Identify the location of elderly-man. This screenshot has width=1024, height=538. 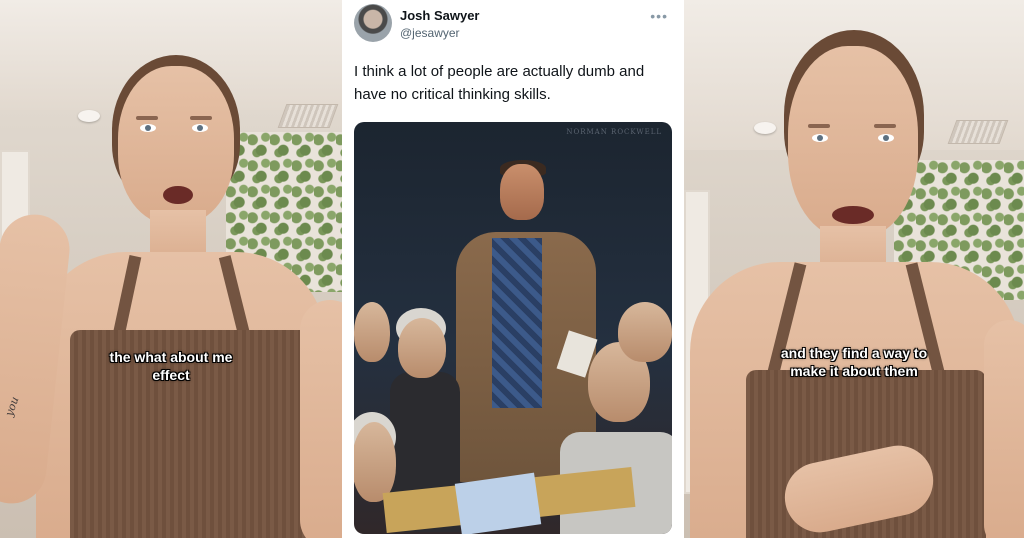
(422, 348).